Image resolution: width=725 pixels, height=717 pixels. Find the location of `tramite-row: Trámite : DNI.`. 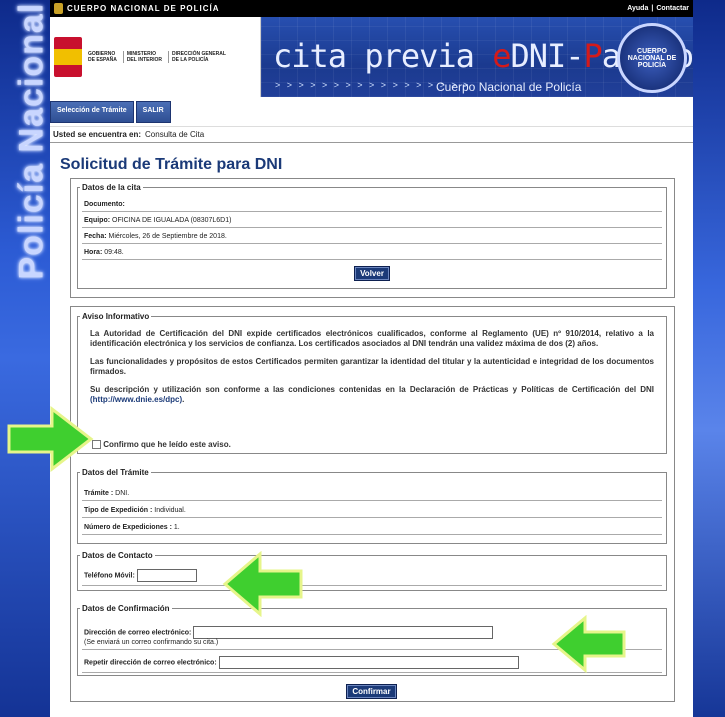

tramite-row: Trámite : DNI. is located at coordinates (372, 494).